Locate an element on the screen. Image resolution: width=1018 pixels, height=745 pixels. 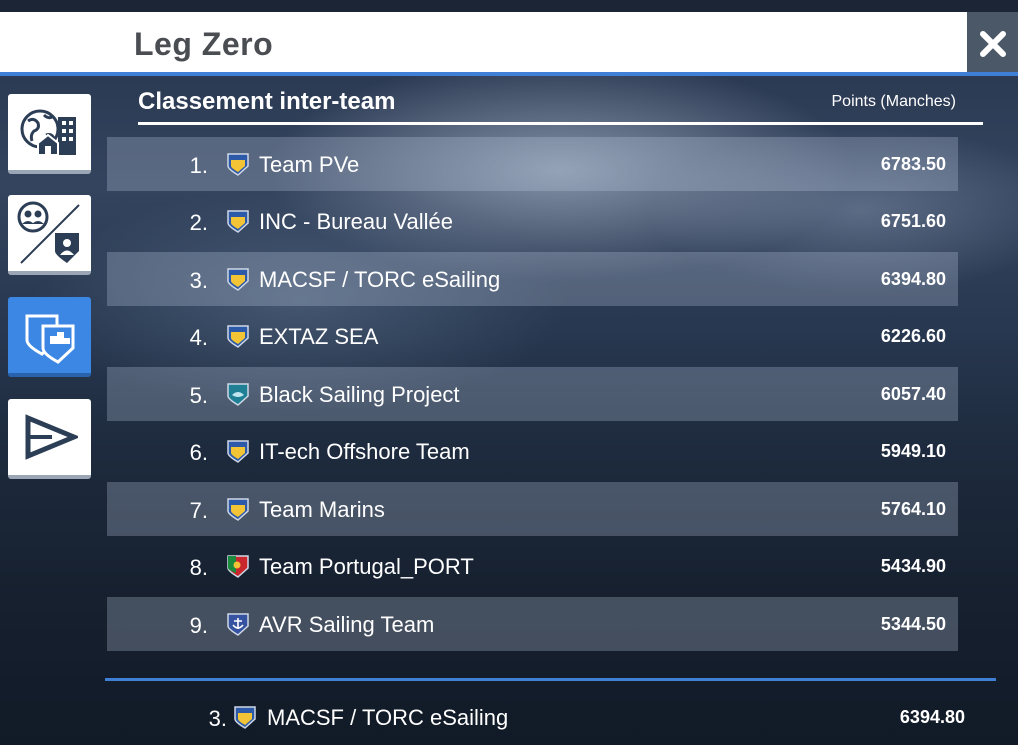
row-score: 6751.60 is located at coordinates (913, 221).